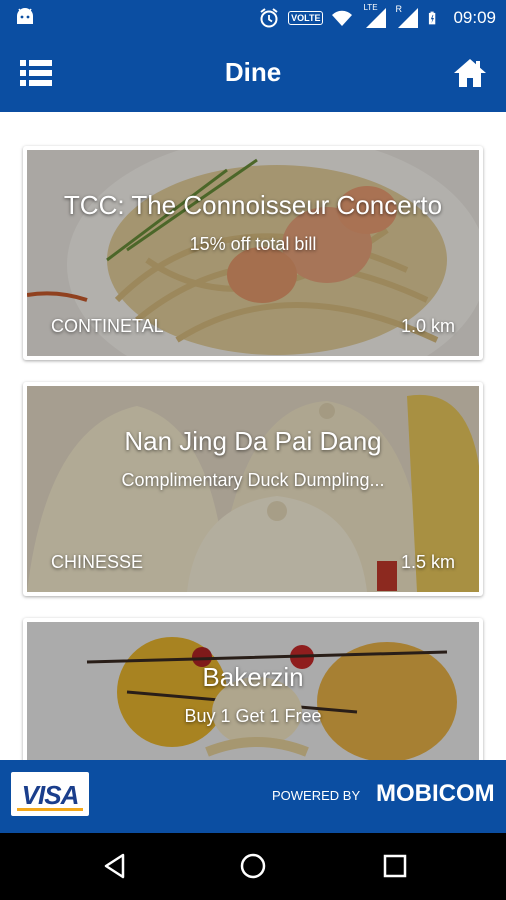  What do you see at coordinates (253, 205) in the screenshot?
I see `restaurant-name: TCC: The Connoisseur Concerto` at bounding box center [253, 205].